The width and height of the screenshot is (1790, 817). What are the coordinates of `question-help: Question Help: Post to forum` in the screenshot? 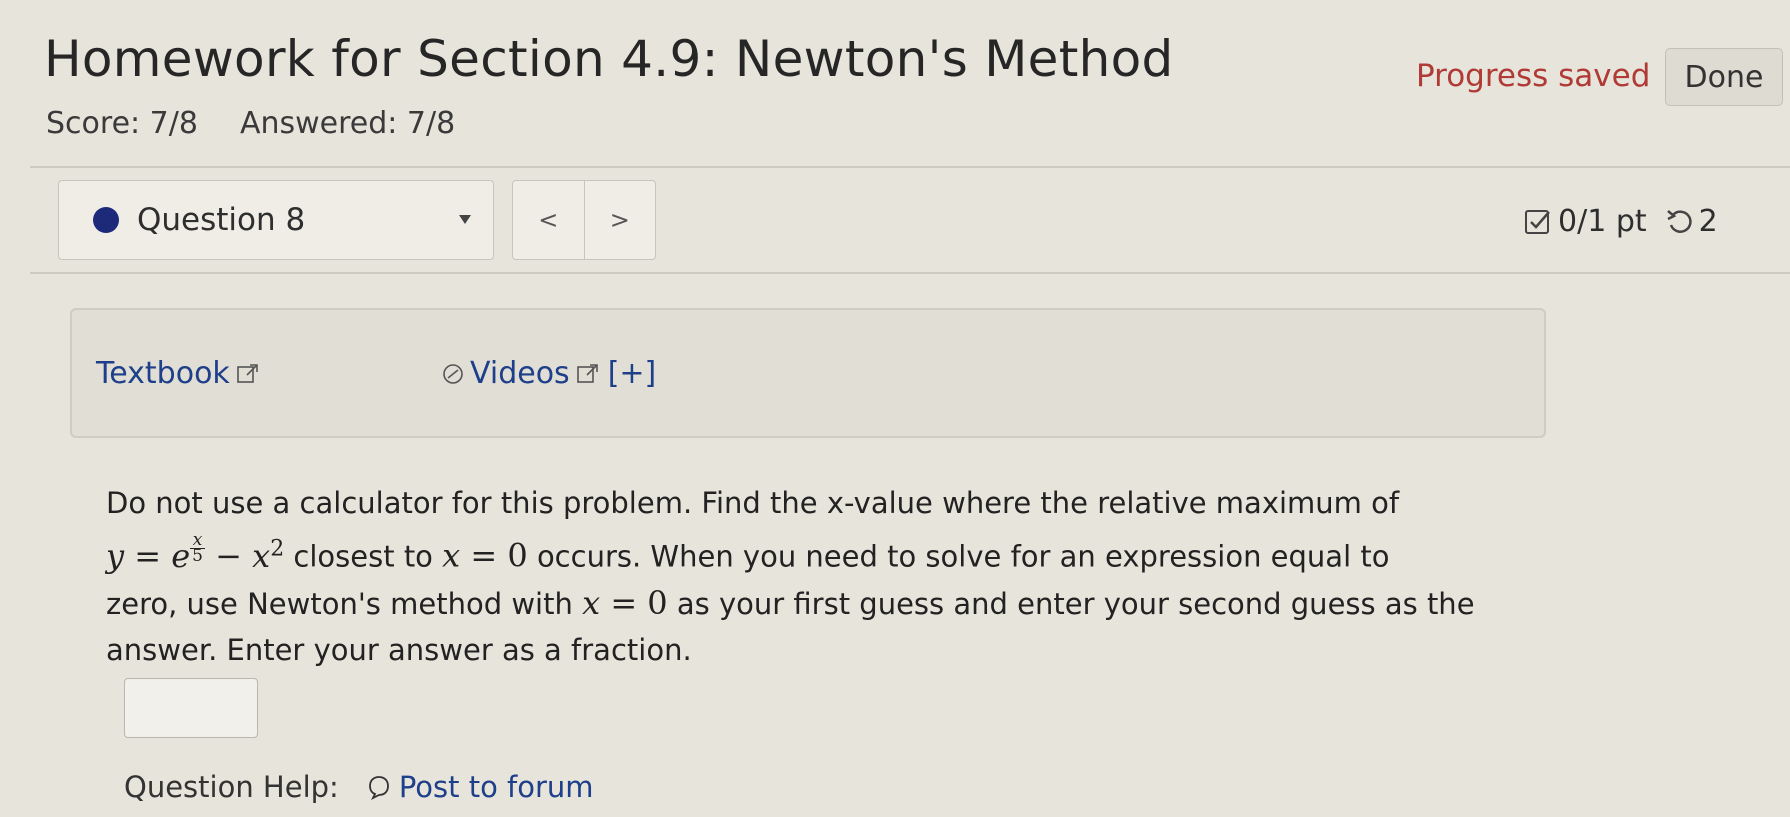 It's located at (359, 787).